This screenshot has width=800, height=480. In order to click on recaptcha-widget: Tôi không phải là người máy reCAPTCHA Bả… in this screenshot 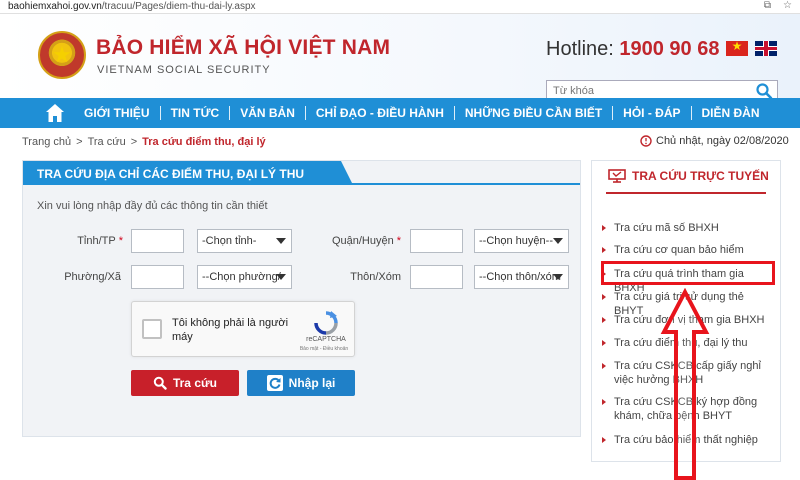, I will do `click(243, 329)`.